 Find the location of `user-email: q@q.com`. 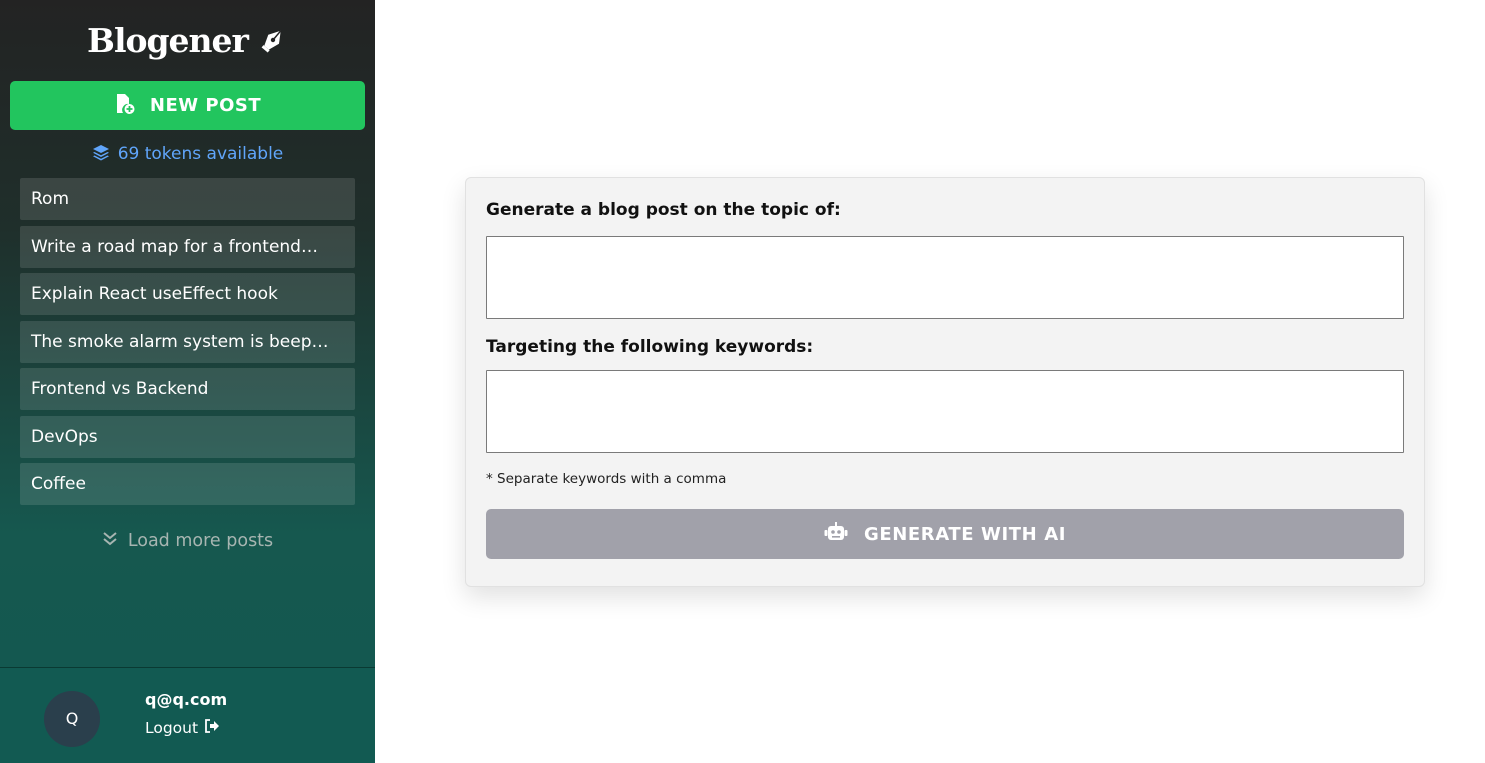

user-email: q@q.com is located at coordinates (186, 699).